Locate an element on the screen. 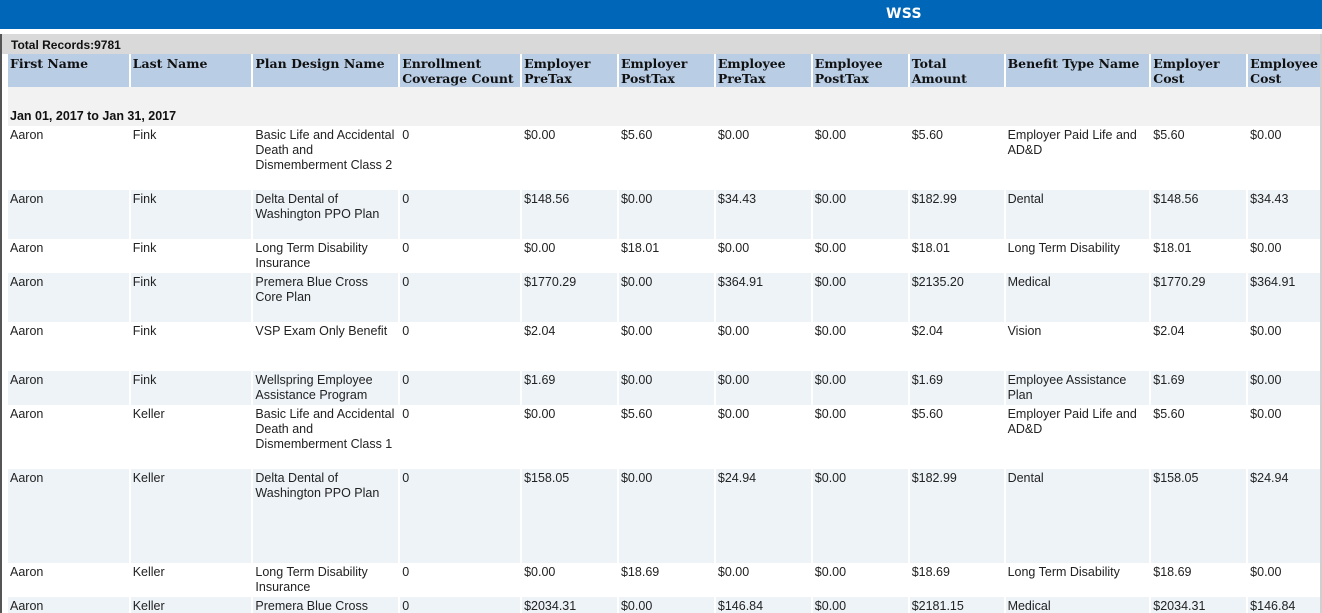  col-plan-design-name: Plan Design Name is located at coordinates (326, 70).